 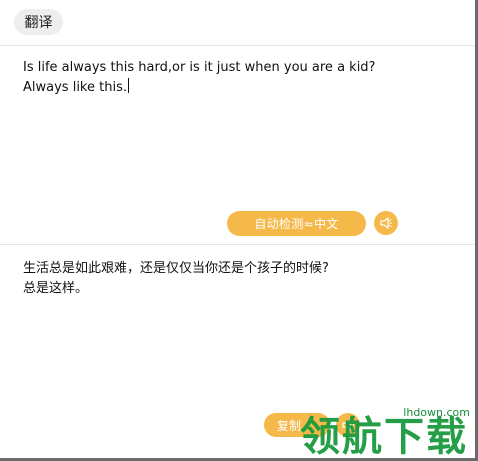 I want to click on header-divider, so click(x=237, y=45).